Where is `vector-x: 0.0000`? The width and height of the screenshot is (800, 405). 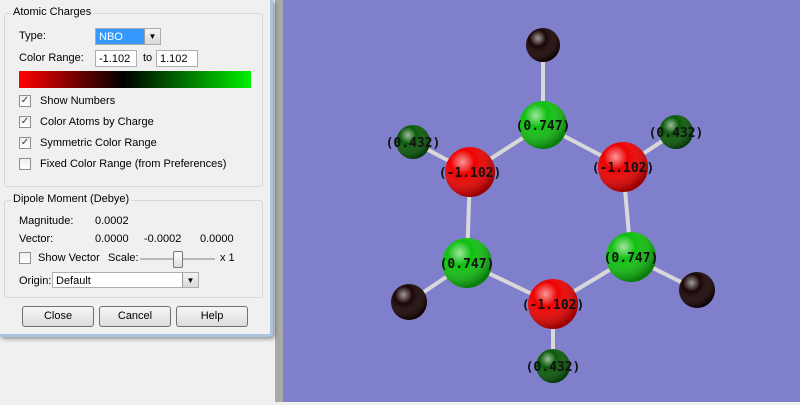 vector-x: 0.0000 is located at coordinates (112, 239).